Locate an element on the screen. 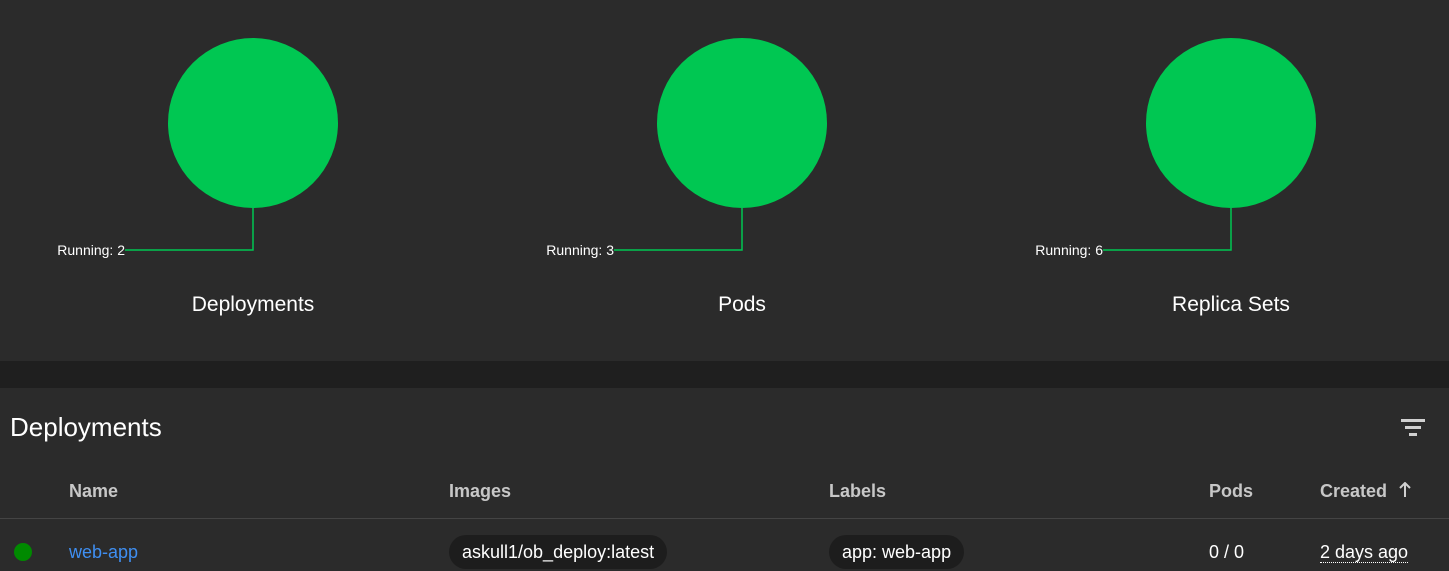  pie-slice-running-pods is located at coordinates (742, 123).